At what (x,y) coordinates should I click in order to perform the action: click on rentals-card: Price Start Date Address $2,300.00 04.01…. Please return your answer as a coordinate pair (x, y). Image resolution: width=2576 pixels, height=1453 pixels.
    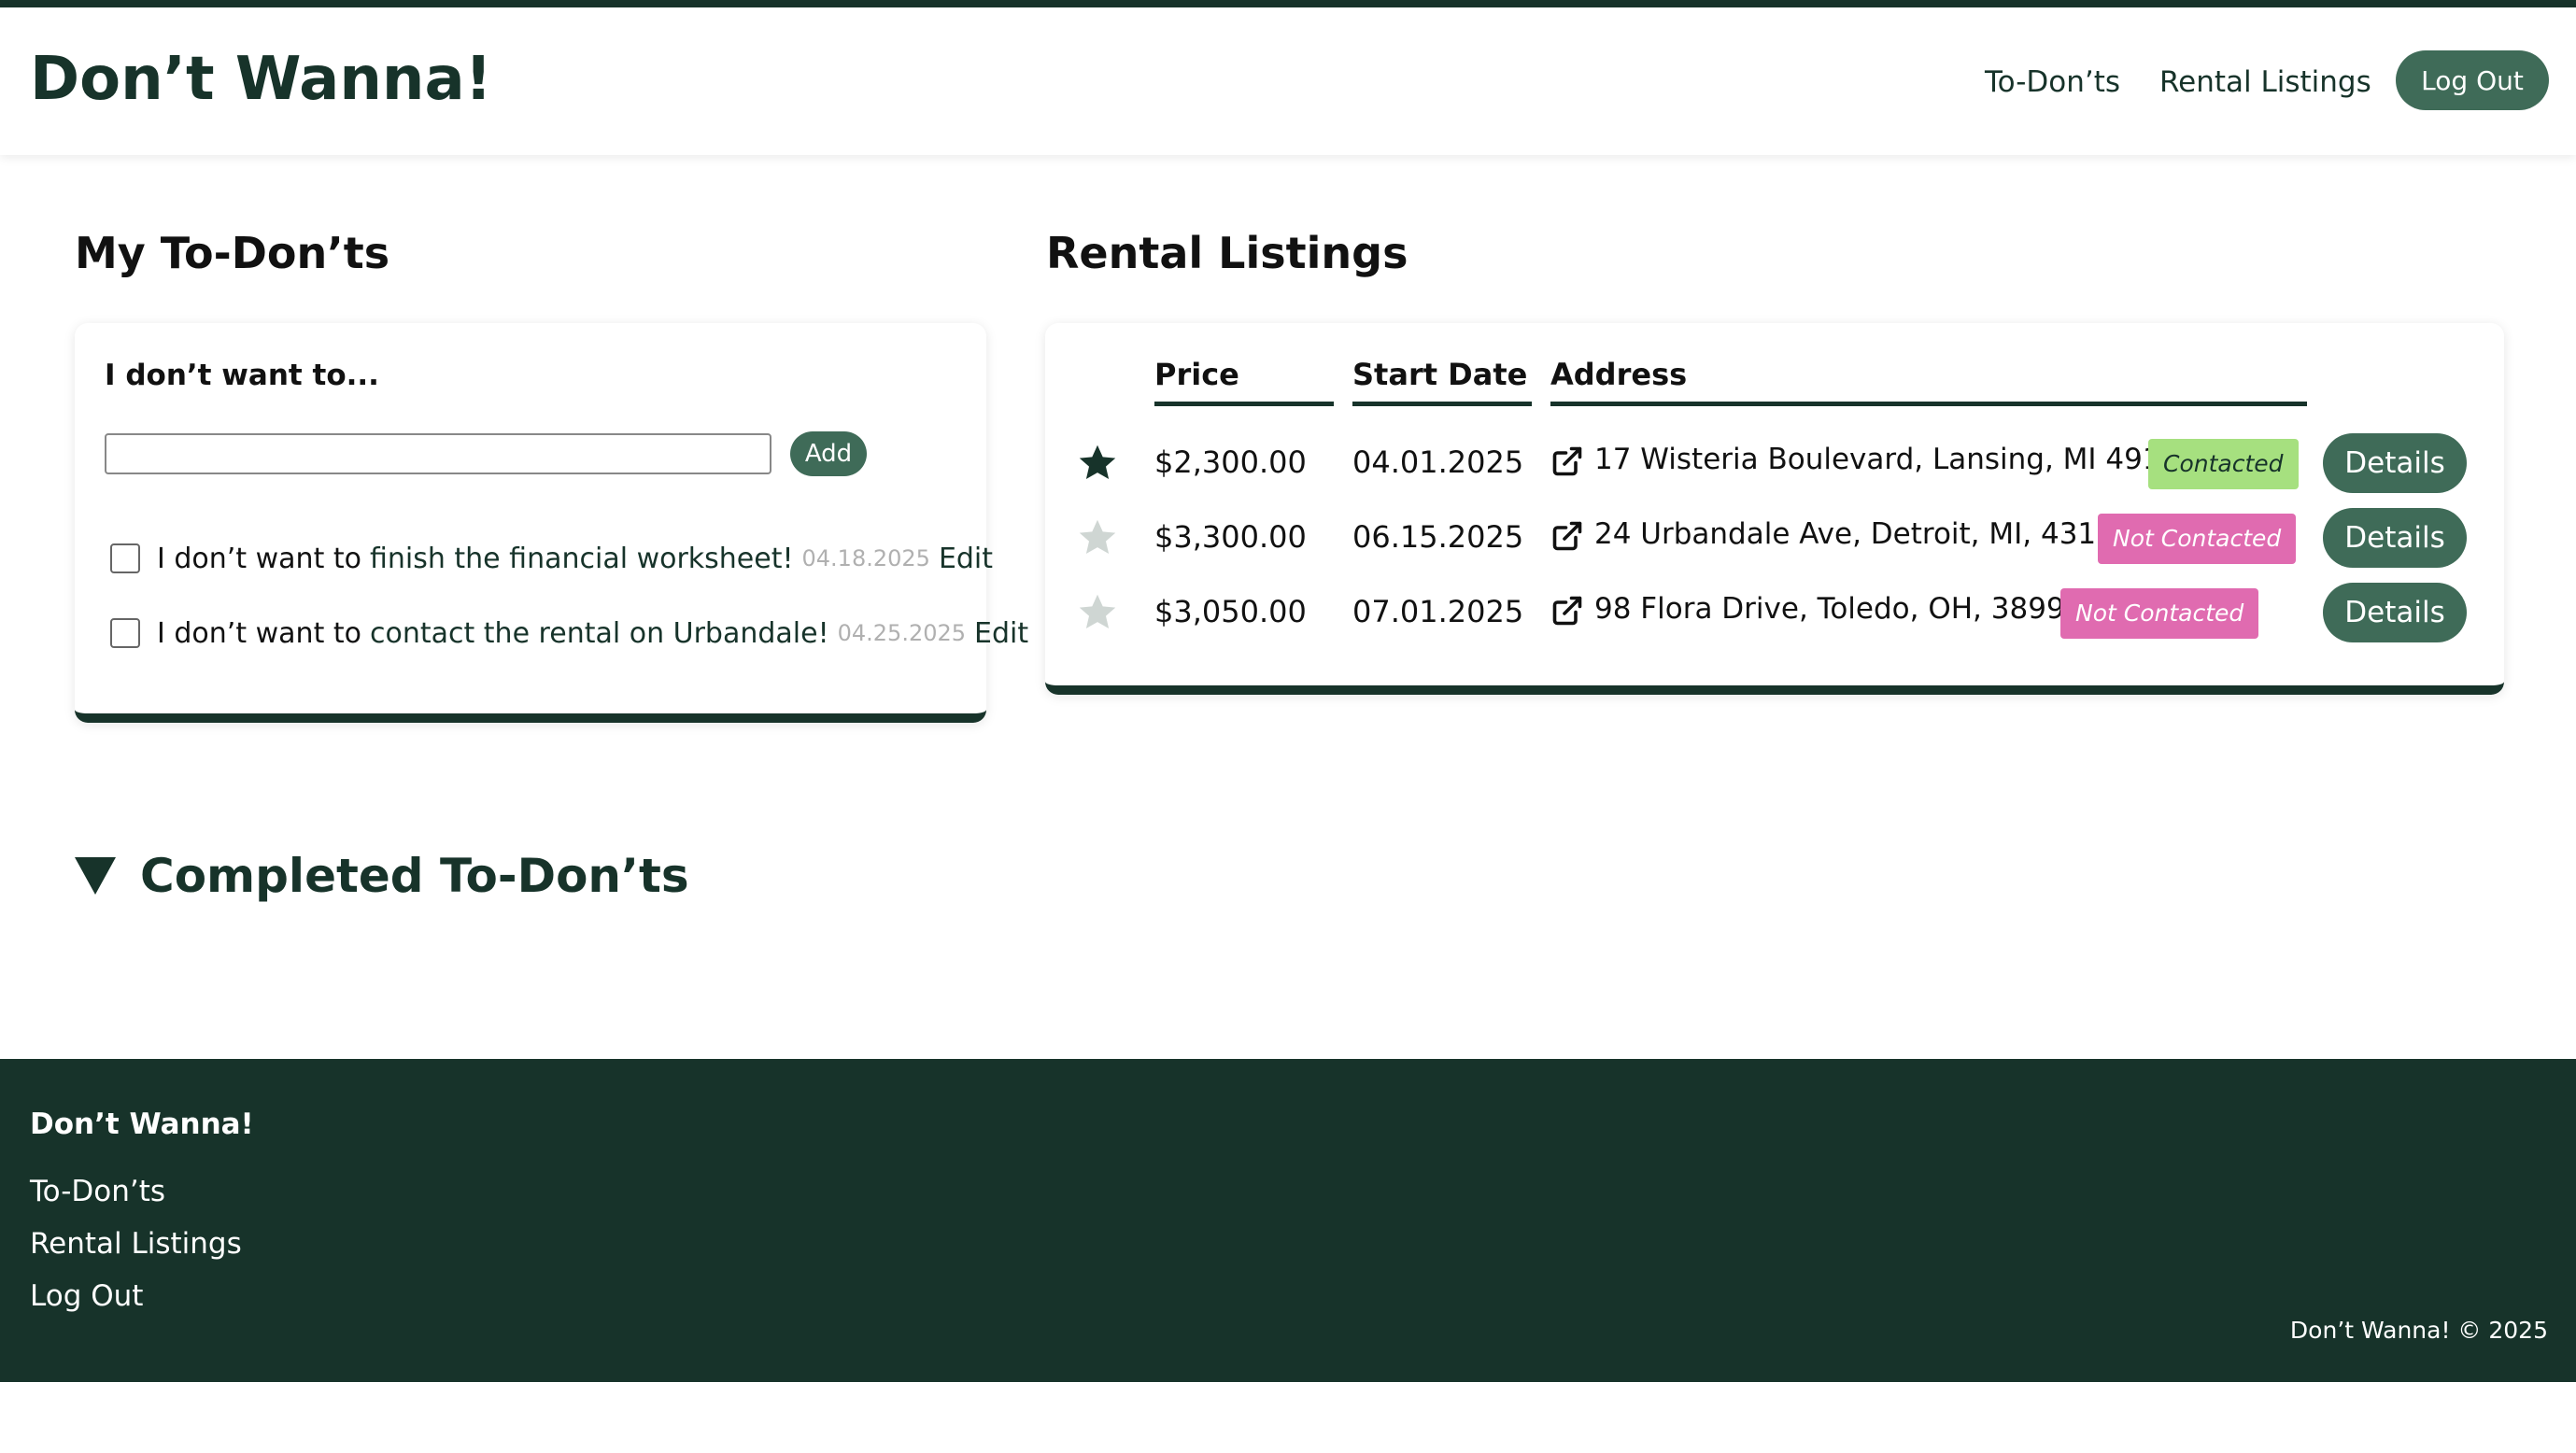
    Looking at the image, I should click on (1774, 509).